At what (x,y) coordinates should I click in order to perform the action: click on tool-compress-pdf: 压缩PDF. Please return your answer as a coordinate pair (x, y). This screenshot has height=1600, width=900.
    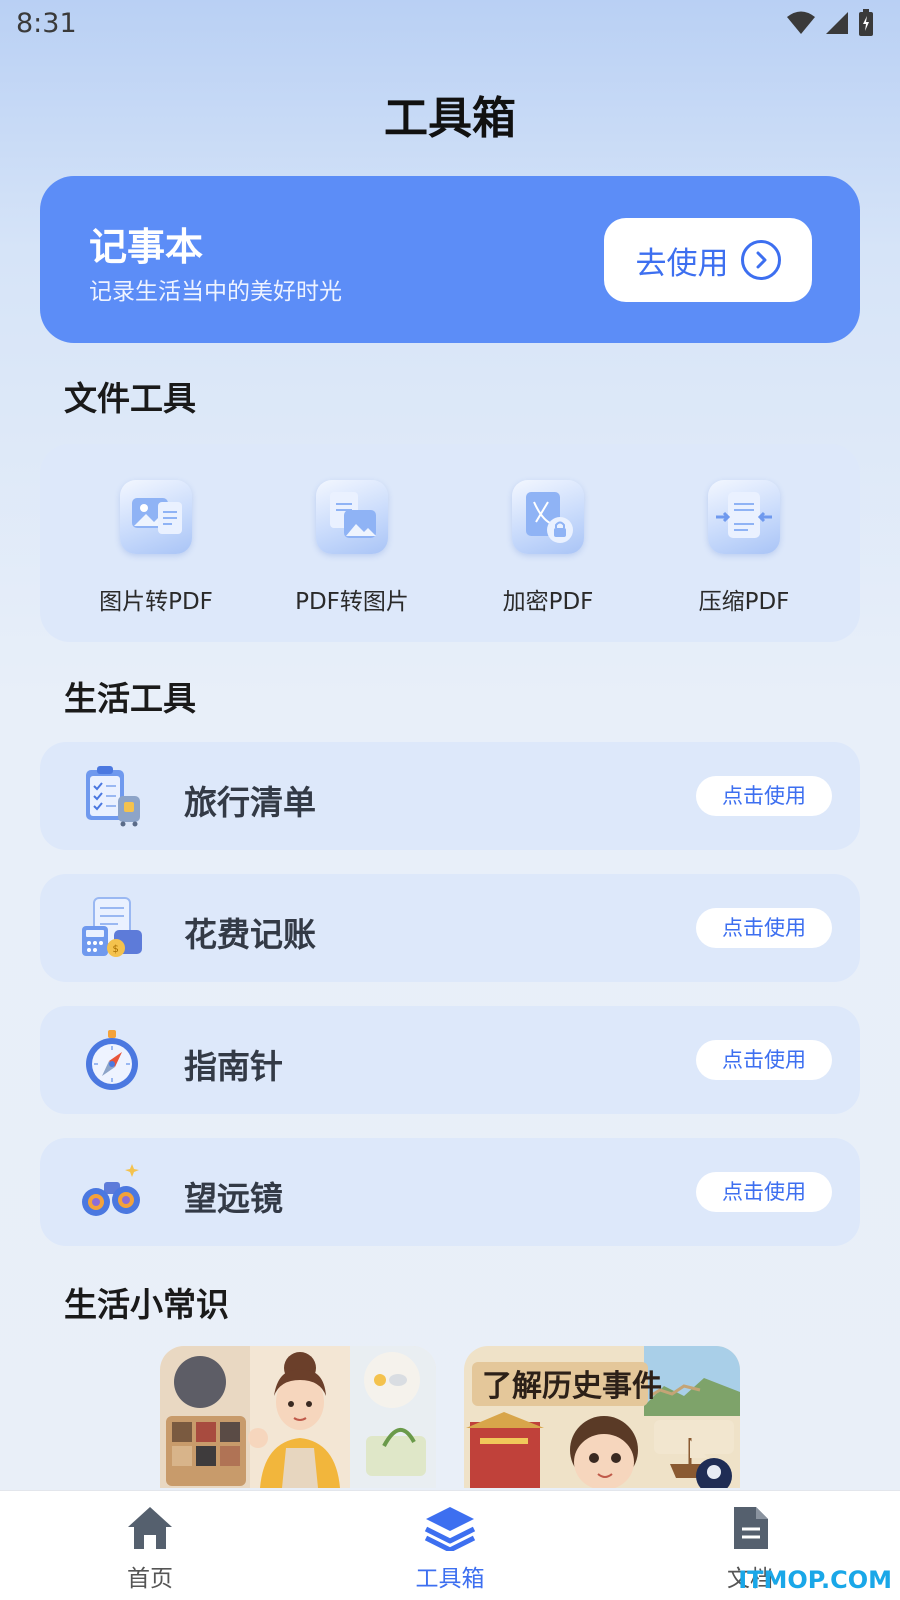
    Looking at the image, I should click on (744, 548).